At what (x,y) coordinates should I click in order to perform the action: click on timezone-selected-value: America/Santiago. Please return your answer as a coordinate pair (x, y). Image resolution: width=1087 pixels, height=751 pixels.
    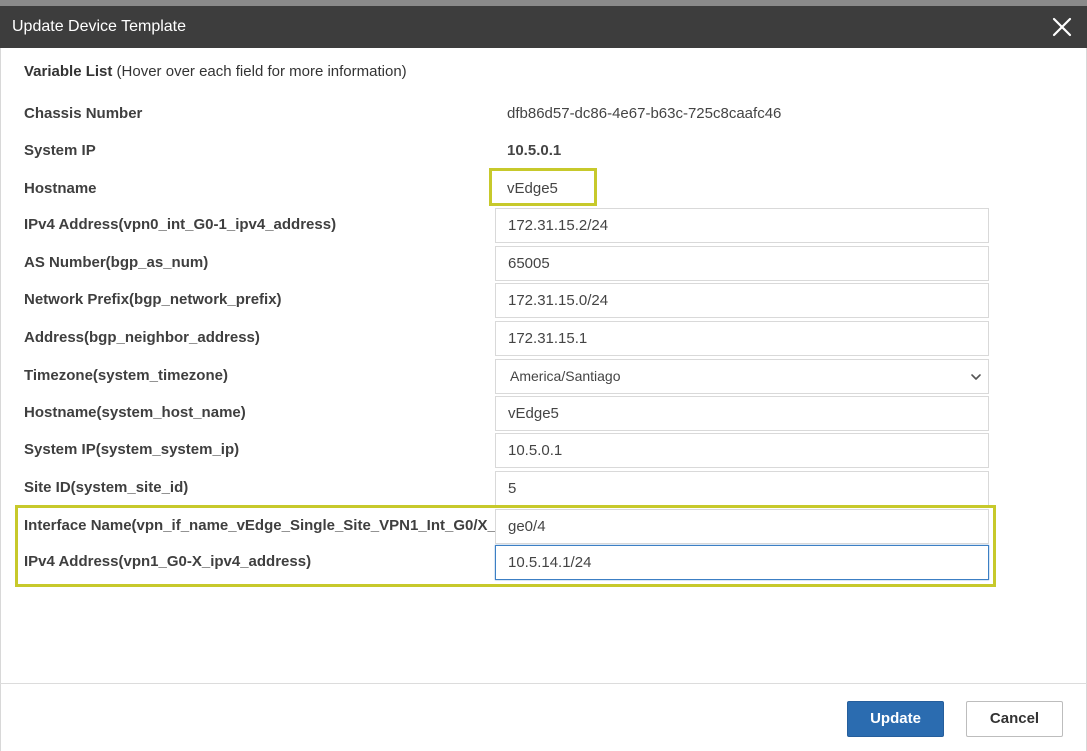
    Looking at the image, I should click on (565, 376).